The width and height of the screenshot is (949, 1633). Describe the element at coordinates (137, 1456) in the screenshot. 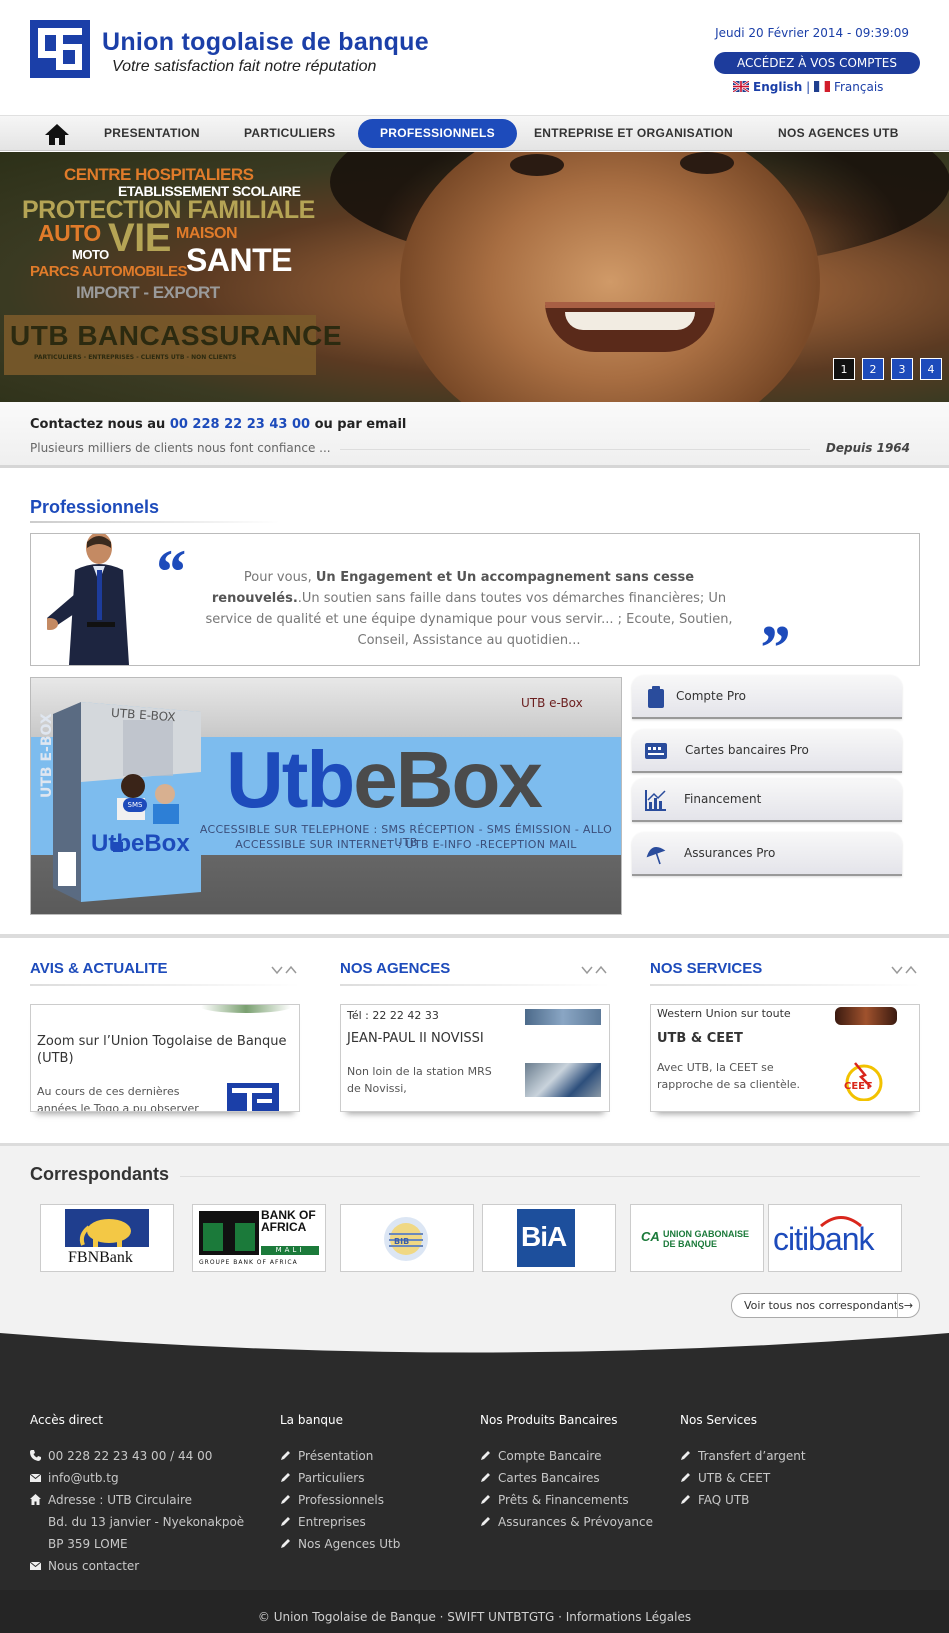

I see `footer-phone: 00 228 22 23 43 00 / 44 00` at that location.